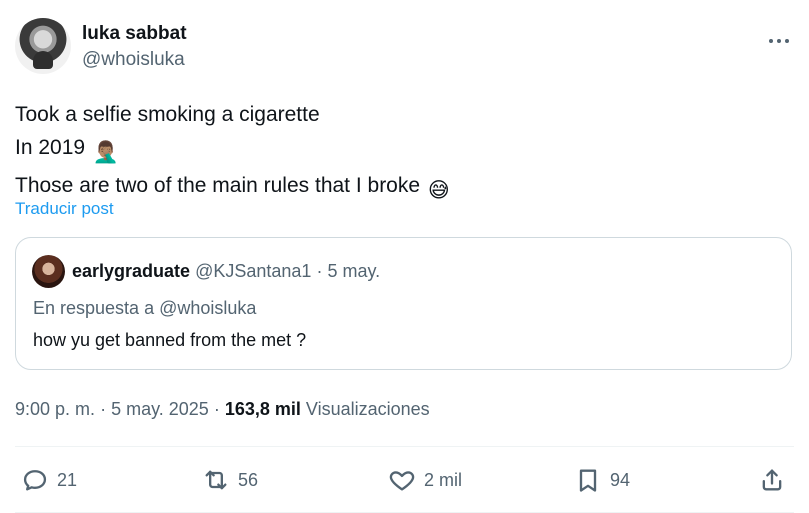 The image size is (809, 513). What do you see at coordinates (49, 480) in the screenshot?
I see `reply-button: 21` at bounding box center [49, 480].